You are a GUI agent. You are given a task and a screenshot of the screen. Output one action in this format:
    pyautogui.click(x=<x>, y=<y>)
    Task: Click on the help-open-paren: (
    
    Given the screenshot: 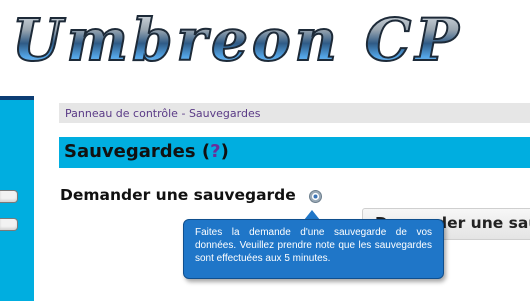 What is the action you would take?
    pyautogui.click(x=206, y=151)
    